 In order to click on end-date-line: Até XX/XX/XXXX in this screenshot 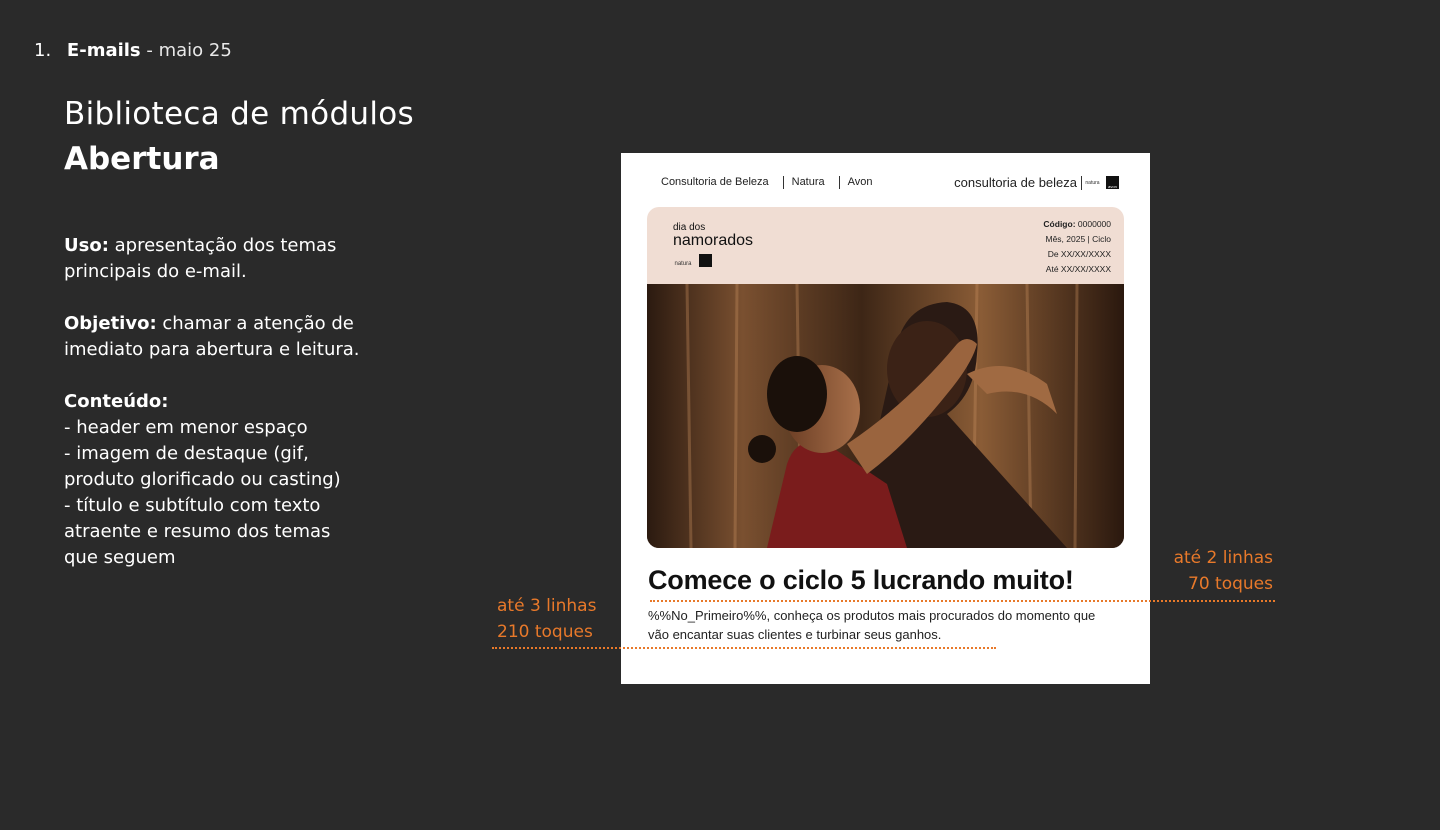, I will do `click(1078, 269)`.